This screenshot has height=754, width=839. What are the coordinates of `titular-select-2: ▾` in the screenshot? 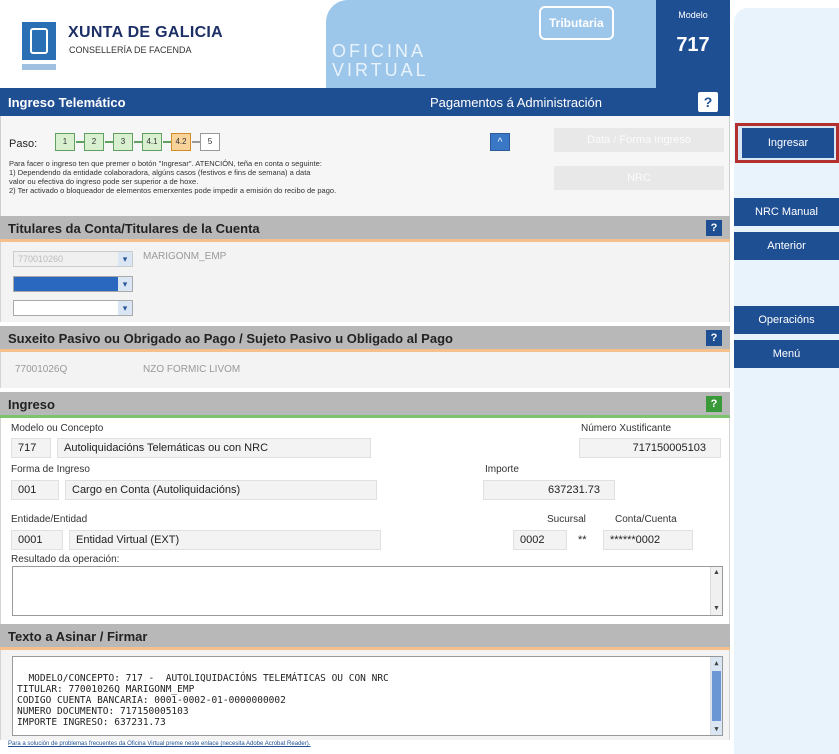 It's located at (73, 284).